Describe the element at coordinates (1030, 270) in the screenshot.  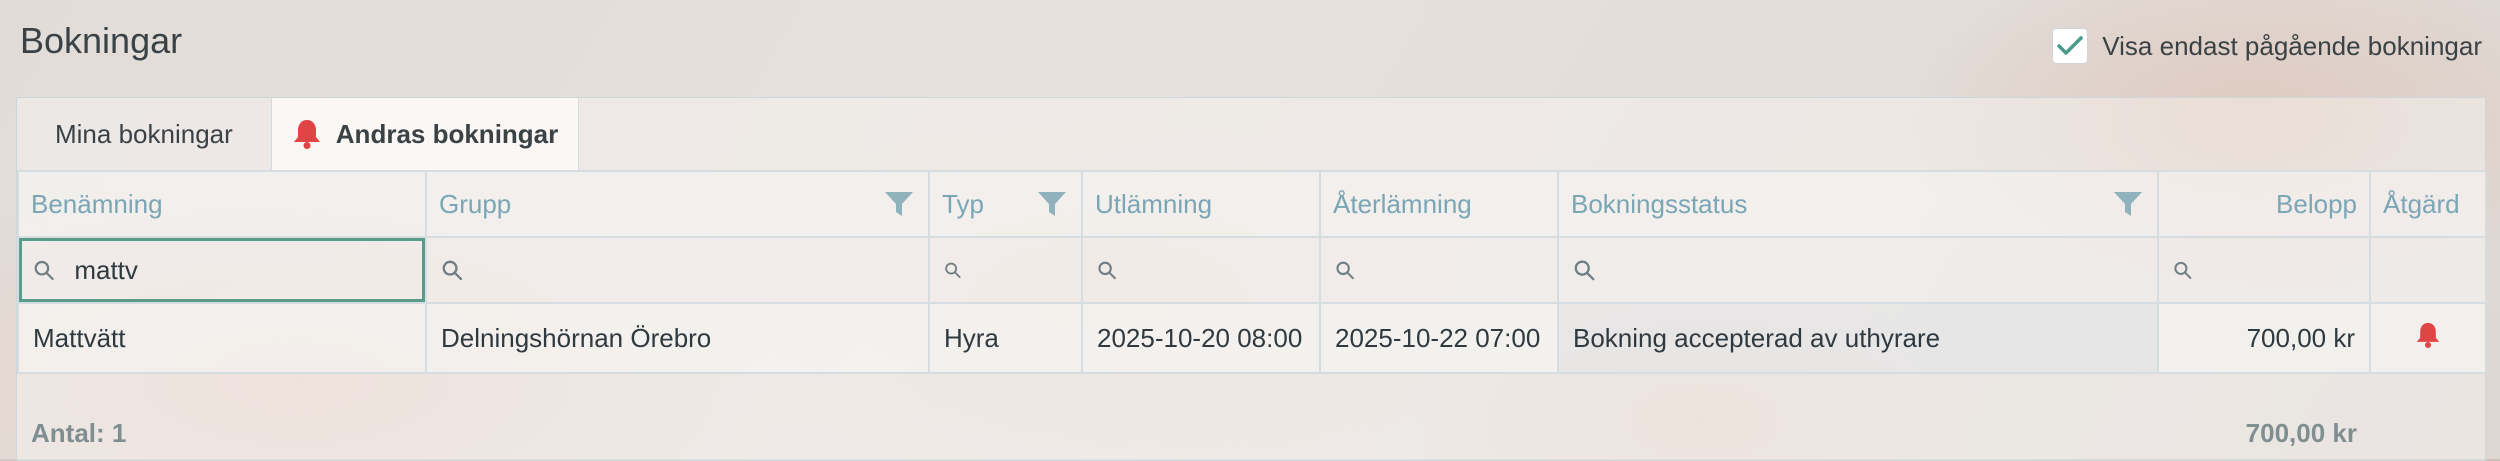
I see `type-search-input` at that location.